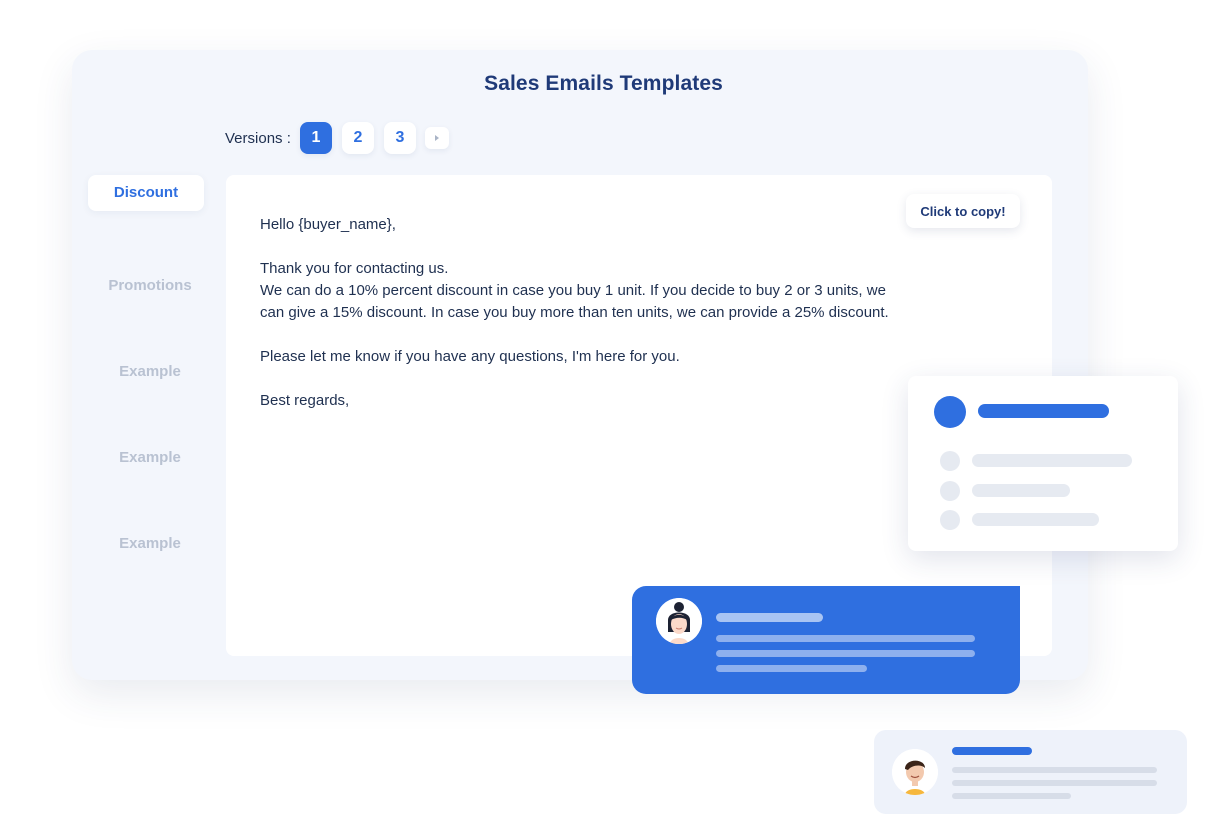 The image size is (1207, 816). I want to click on play-triangle-icon, so click(437, 138).